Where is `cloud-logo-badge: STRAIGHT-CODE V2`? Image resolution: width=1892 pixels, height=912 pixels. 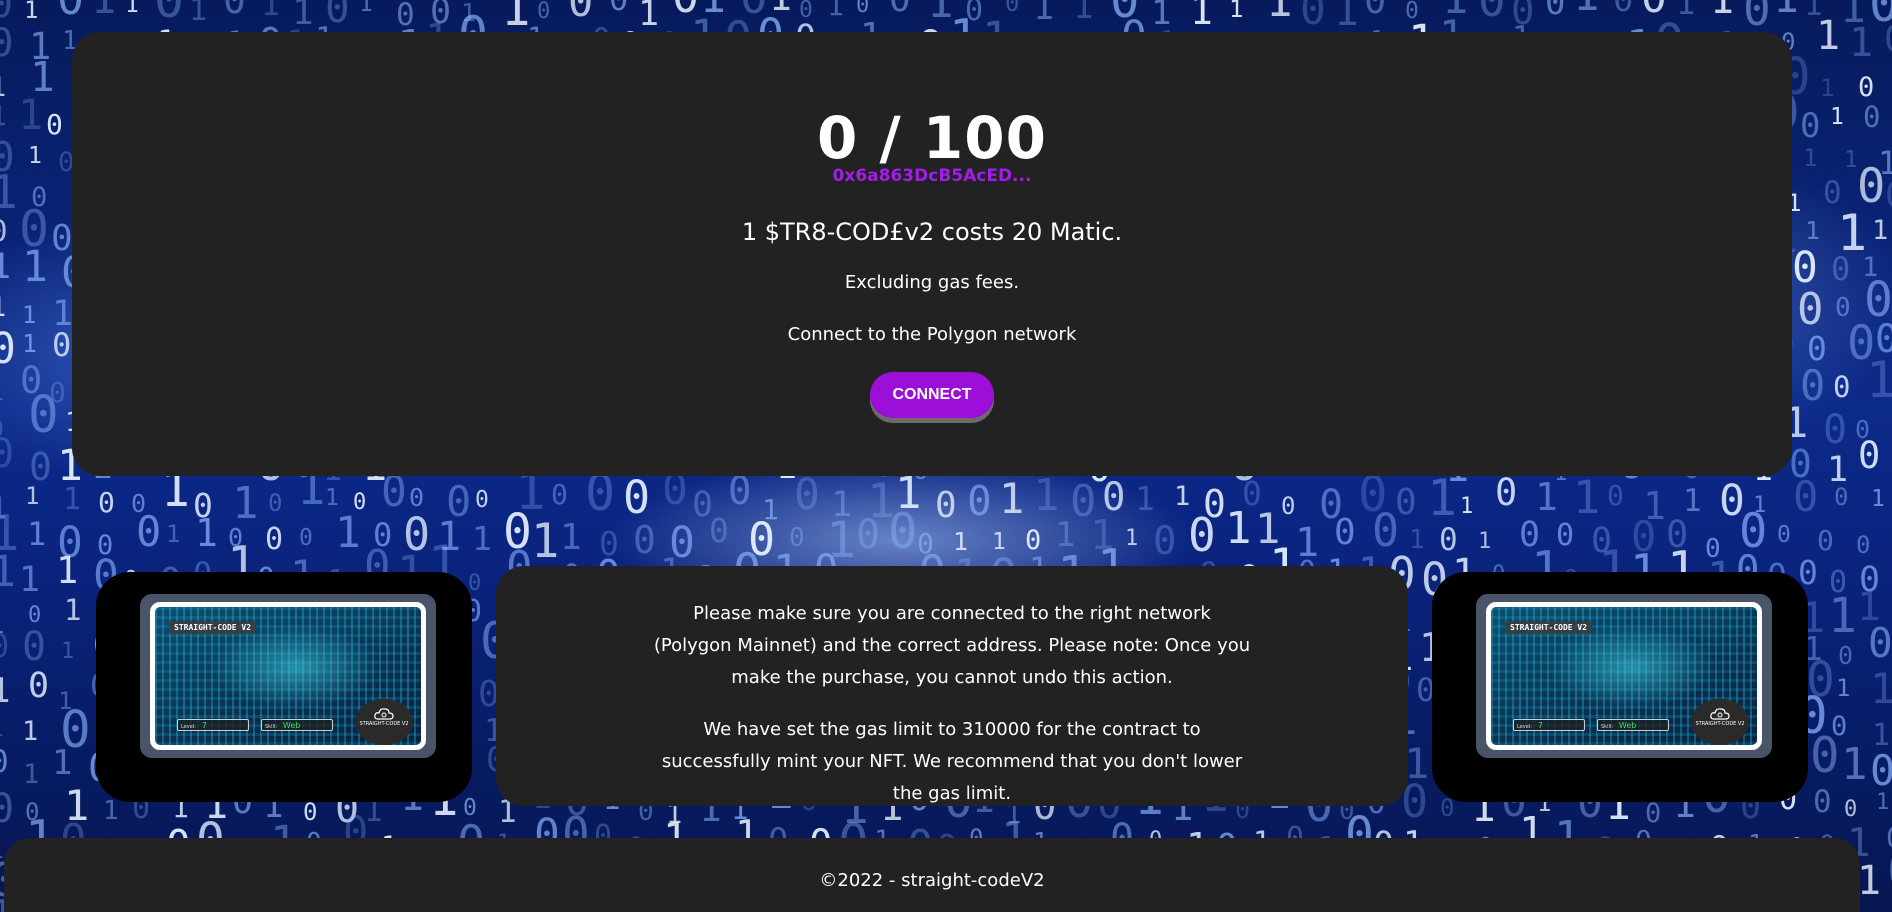
cloud-logo-badge: STRAIGHT-CODE V2 is located at coordinates (384, 722).